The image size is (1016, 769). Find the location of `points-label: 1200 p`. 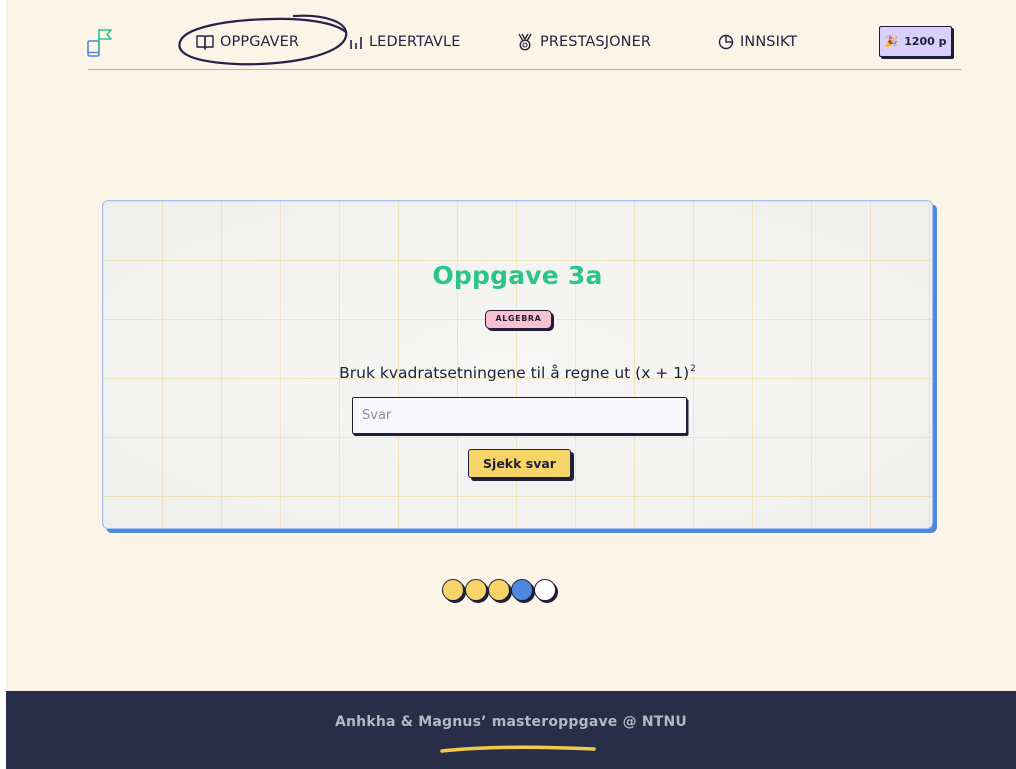

points-label: 1200 p is located at coordinates (925, 41).